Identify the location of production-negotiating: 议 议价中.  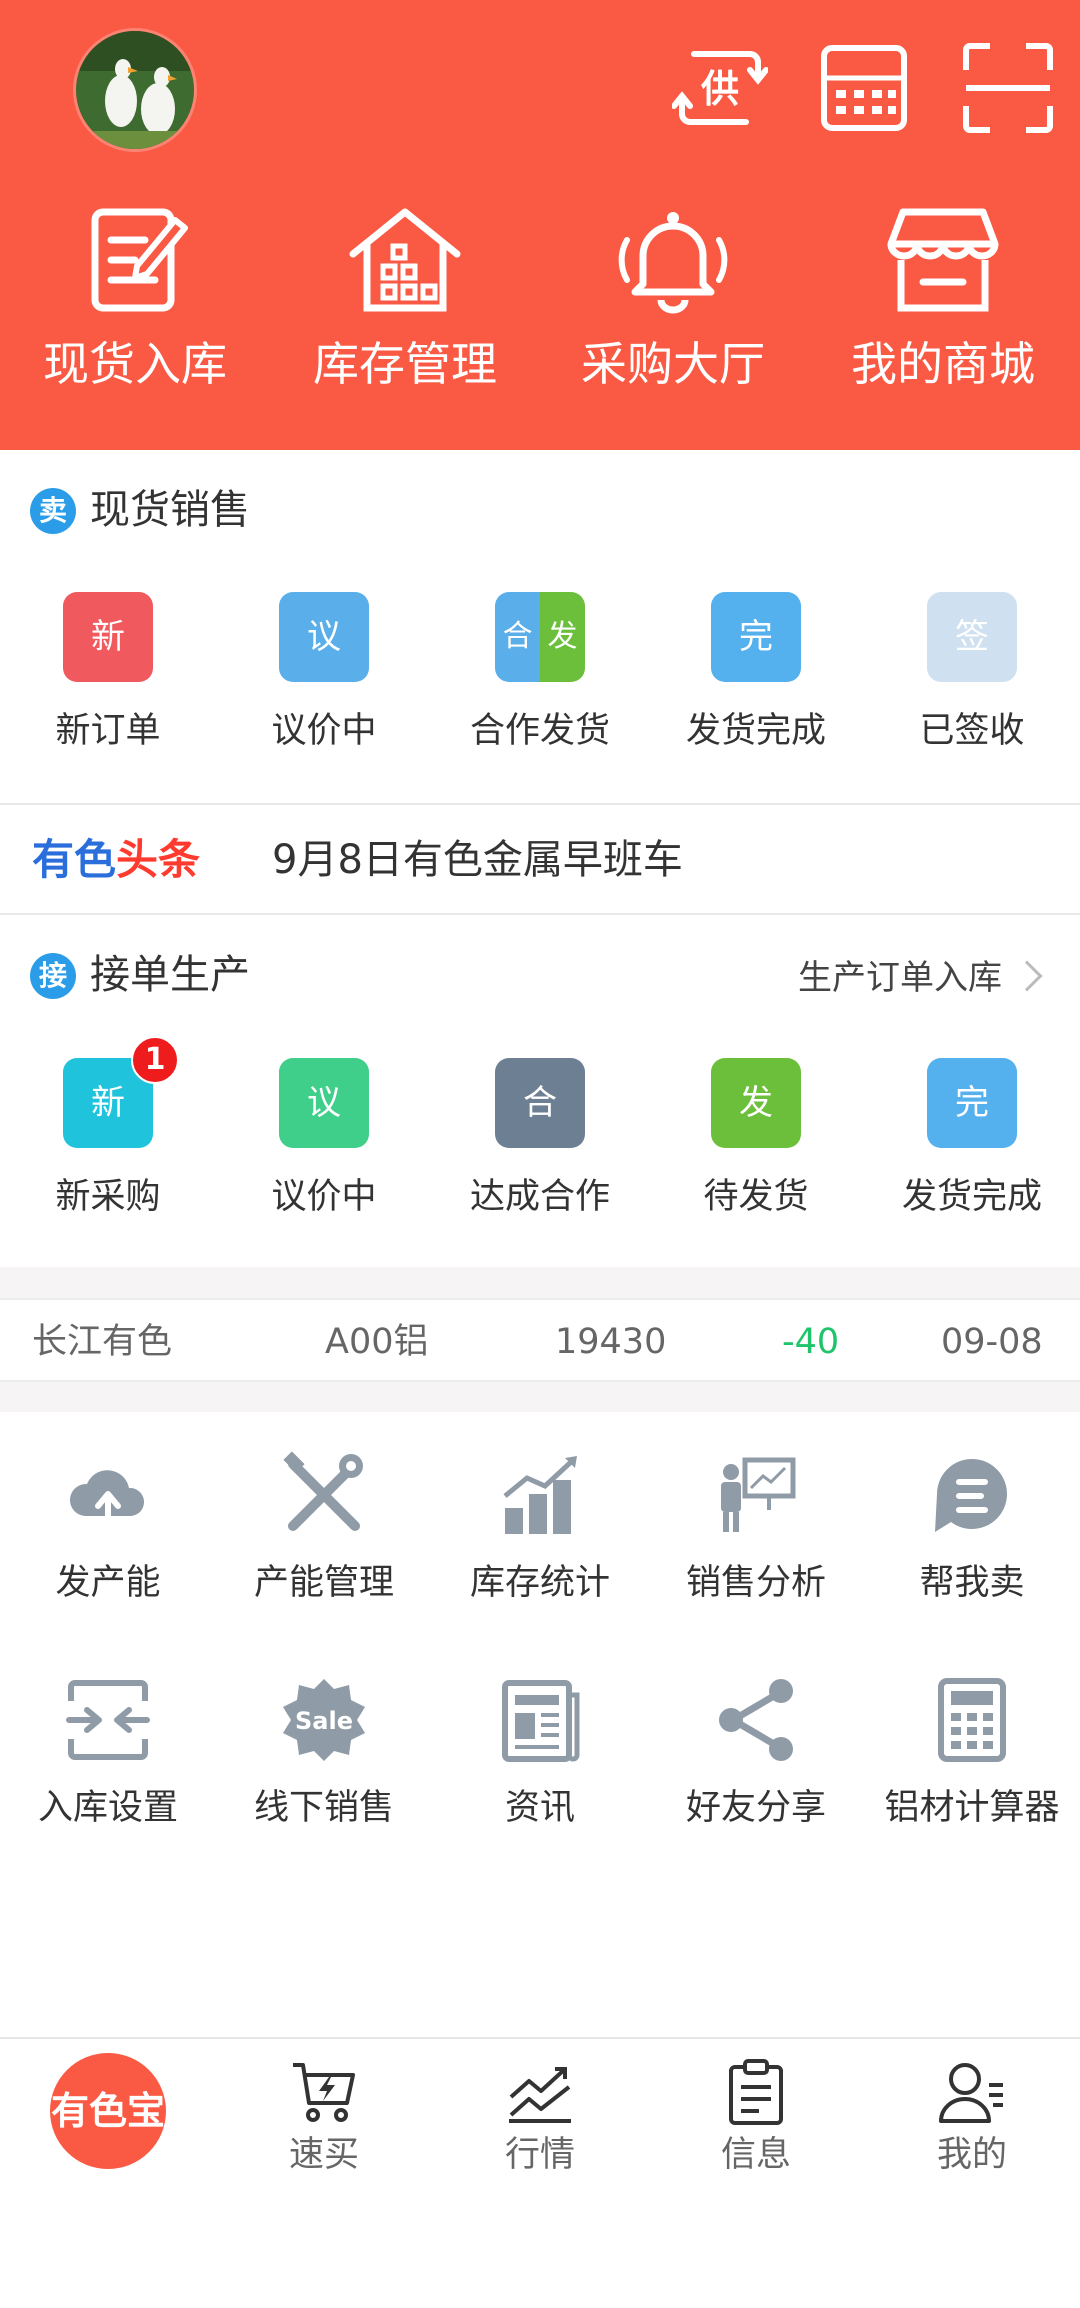
(324, 1153).